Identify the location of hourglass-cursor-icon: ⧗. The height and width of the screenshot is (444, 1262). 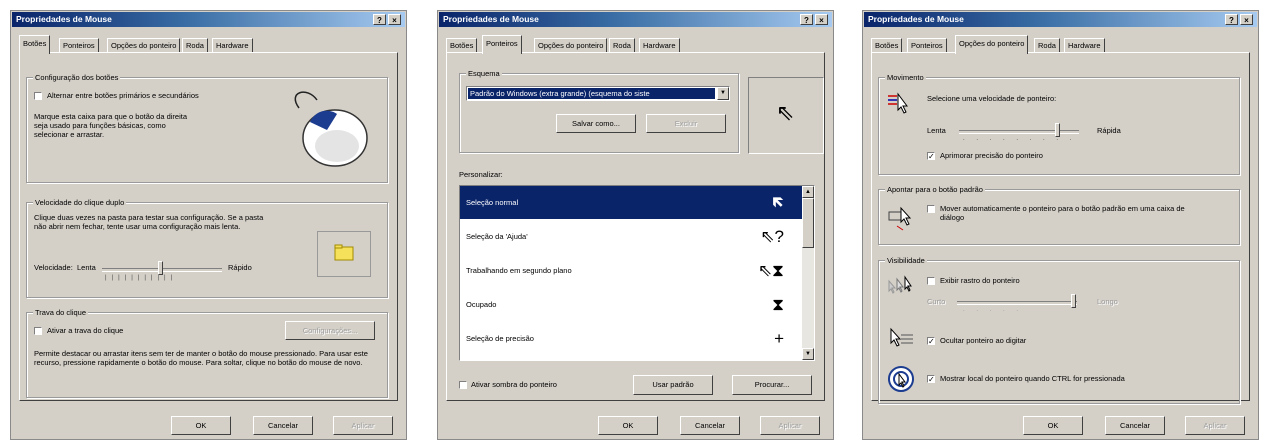
(778, 304).